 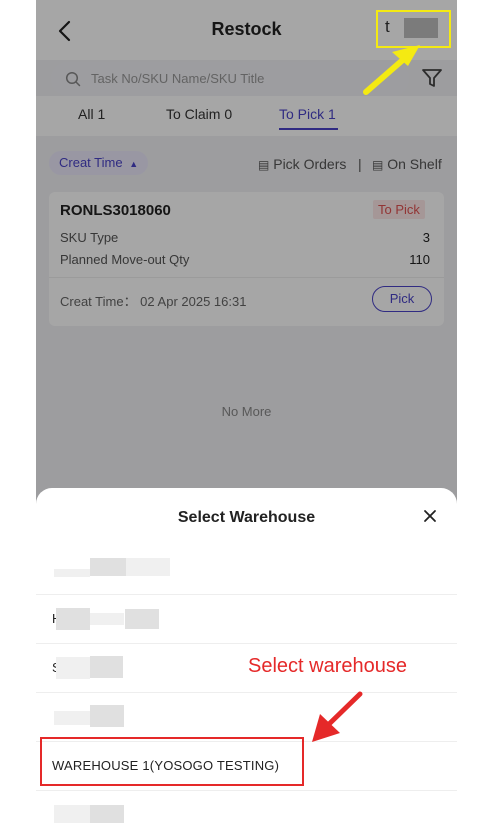 I want to click on red-arrow-icon, so click(x=337, y=716).